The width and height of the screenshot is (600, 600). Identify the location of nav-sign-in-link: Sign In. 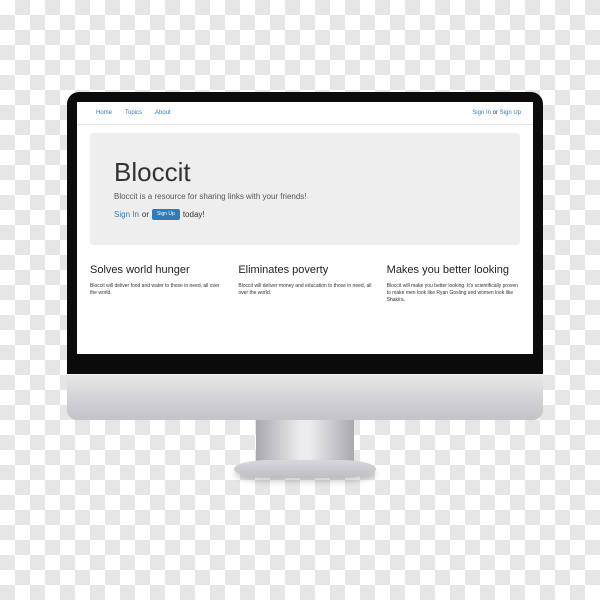
(481, 113).